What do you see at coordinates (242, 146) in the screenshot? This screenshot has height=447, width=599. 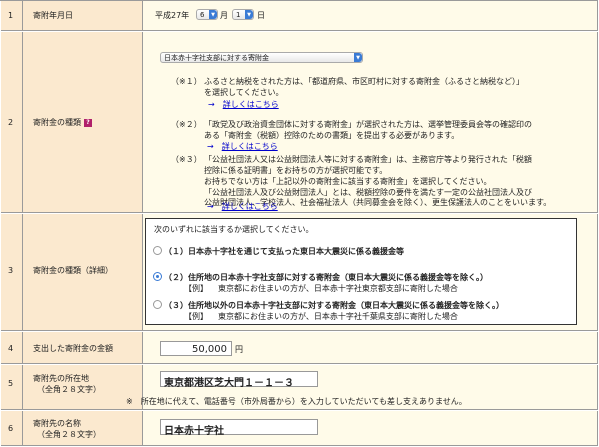 I see `more-info-link-2: → 詳しくはこちら` at bounding box center [242, 146].